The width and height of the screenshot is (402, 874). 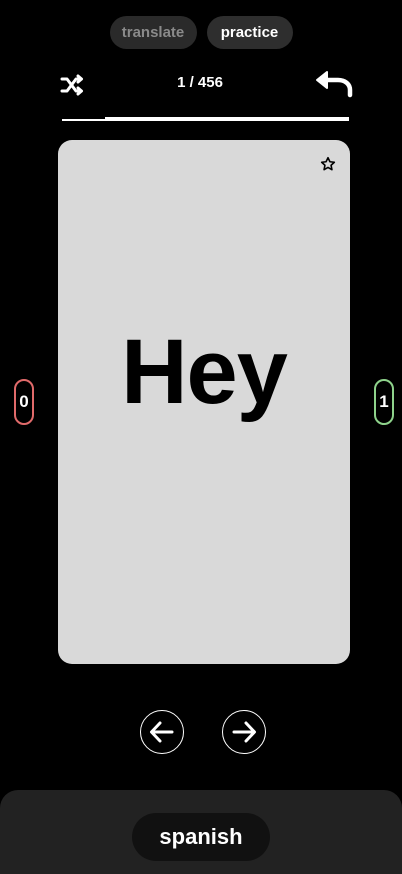 I want to click on card-word: Hey, so click(x=204, y=371).